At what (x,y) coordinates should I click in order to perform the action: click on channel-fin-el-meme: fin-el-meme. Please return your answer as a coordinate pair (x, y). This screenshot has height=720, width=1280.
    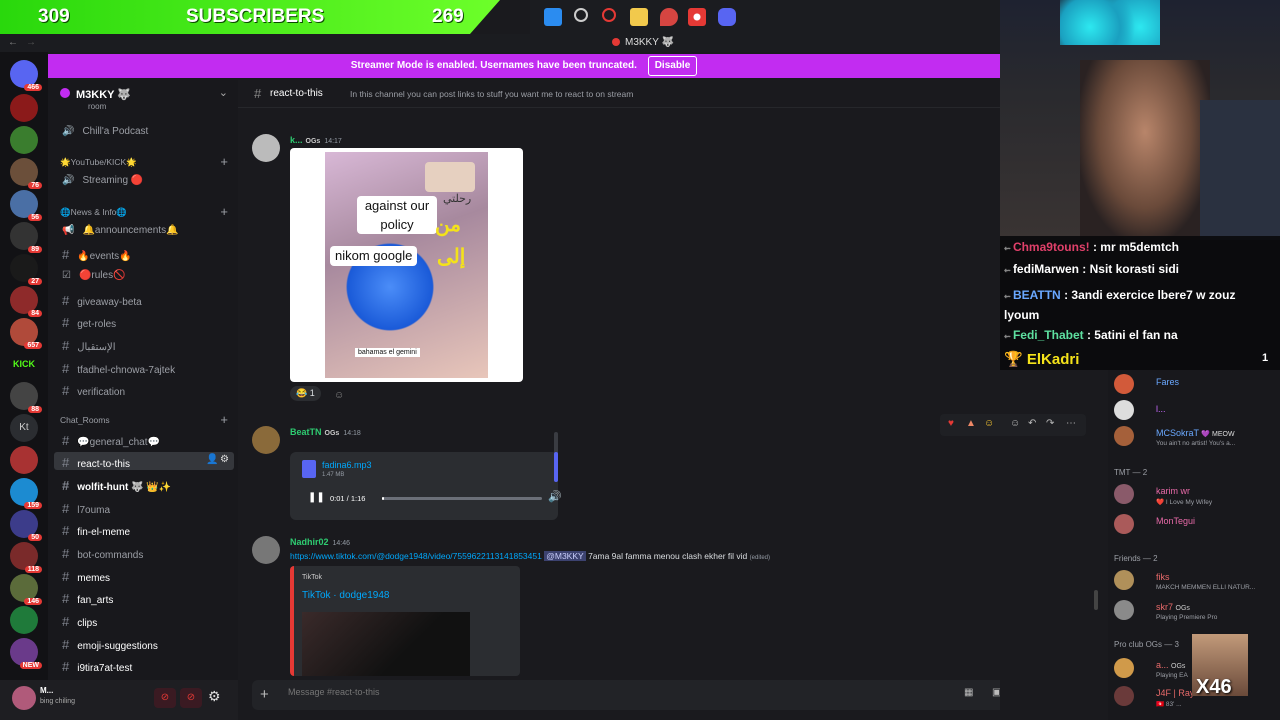
    Looking at the image, I should click on (96, 530).